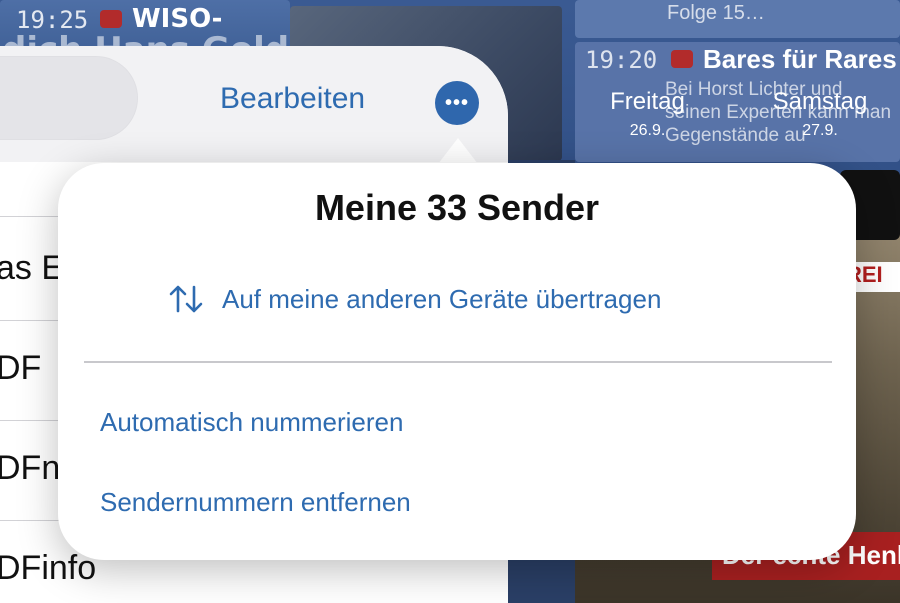  I want to click on day-name: Freitag, so click(647, 101).